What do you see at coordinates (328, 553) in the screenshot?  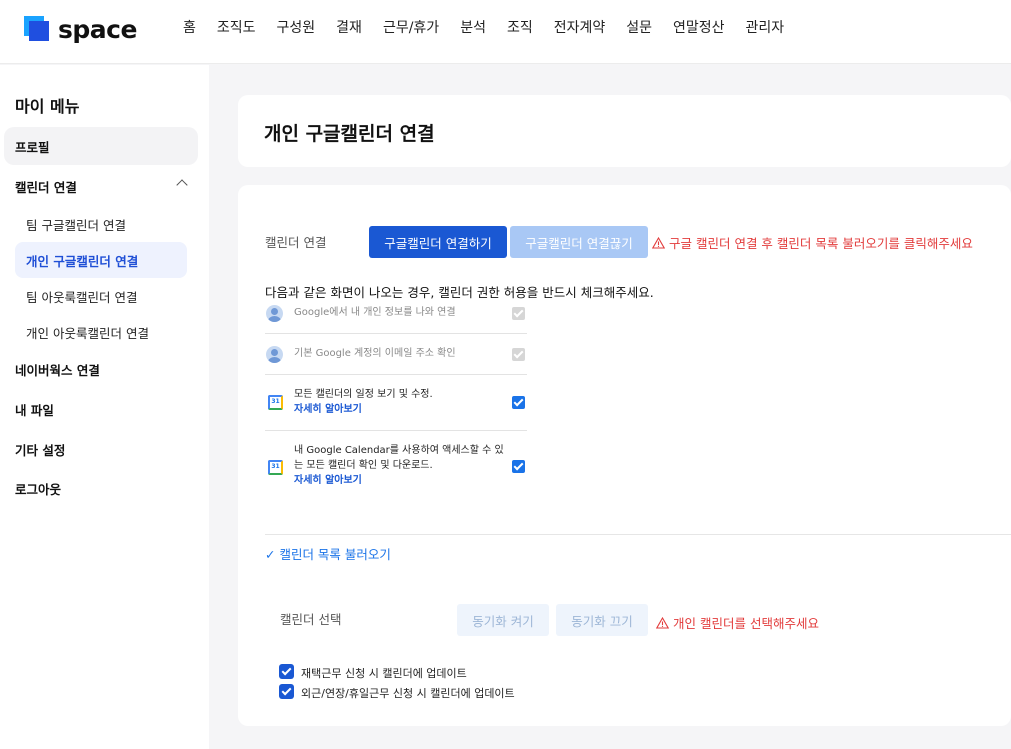 I see `load-calendar-list-link: ✓ 캘린더 목록 불러오기` at bounding box center [328, 553].